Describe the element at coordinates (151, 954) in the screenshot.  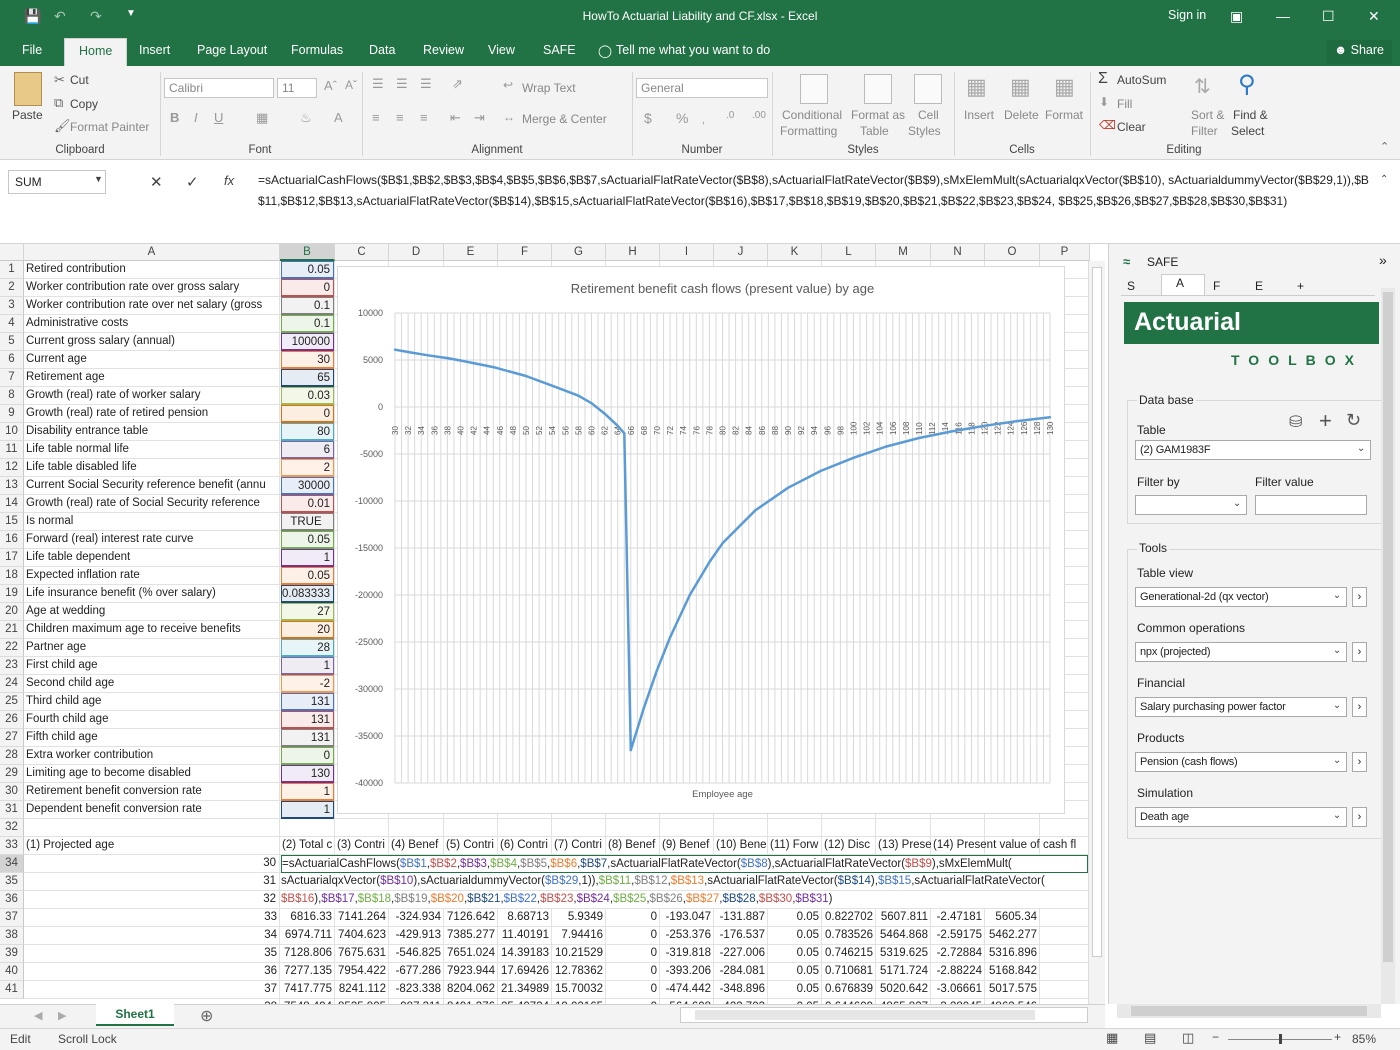
I see `data-cell: 35` at that location.